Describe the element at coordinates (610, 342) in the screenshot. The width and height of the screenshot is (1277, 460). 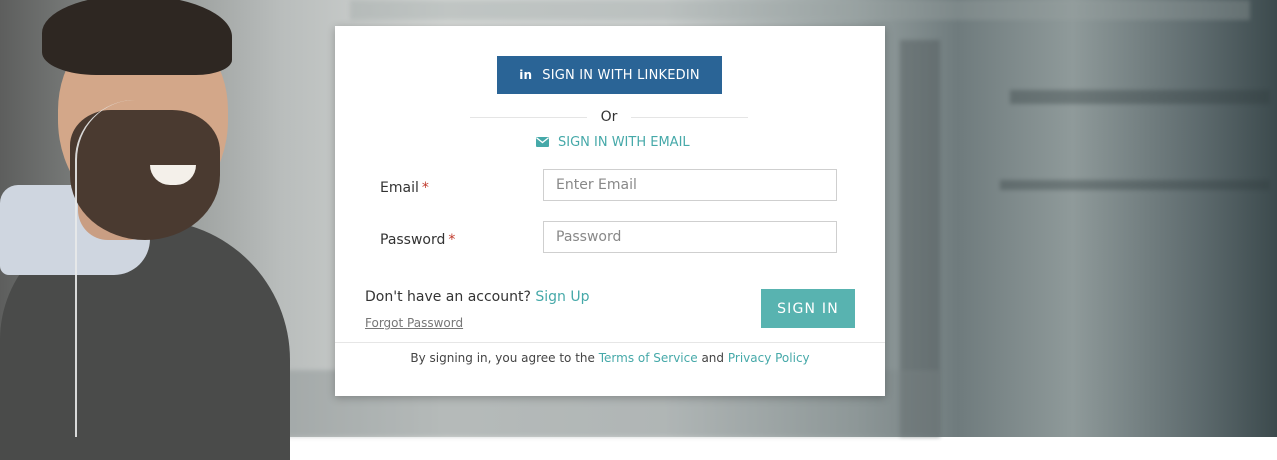
I see `footer-divider` at that location.